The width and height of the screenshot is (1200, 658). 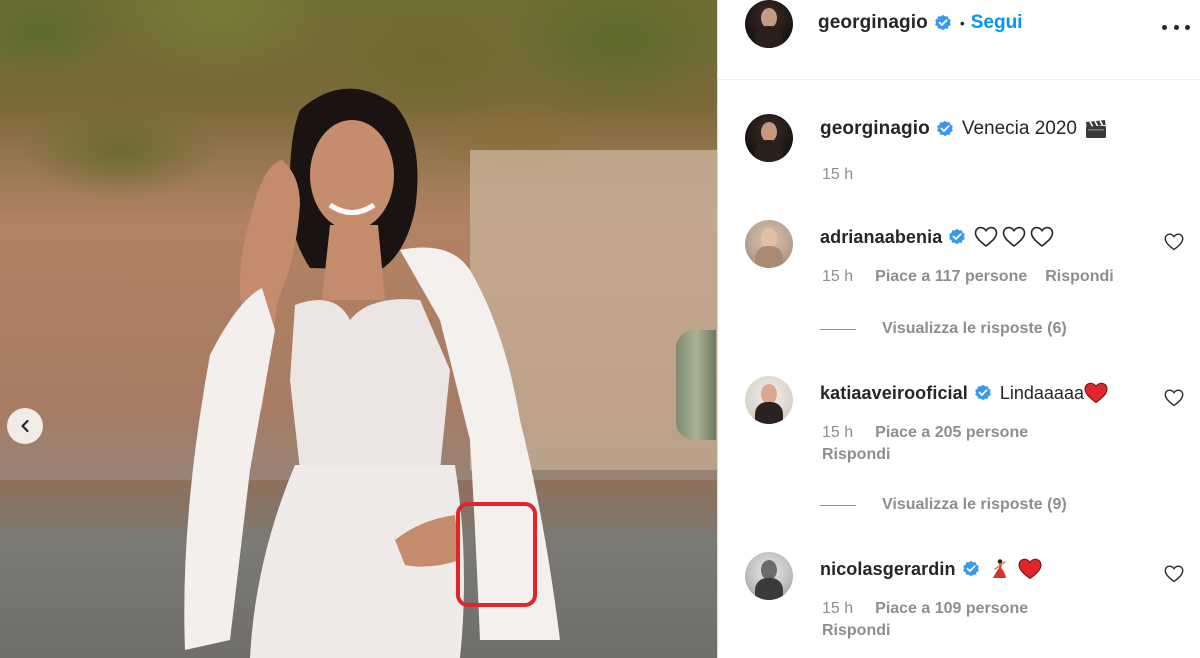 What do you see at coordinates (1019, 128) in the screenshot?
I see `caption-text: Venecia 2020` at bounding box center [1019, 128].